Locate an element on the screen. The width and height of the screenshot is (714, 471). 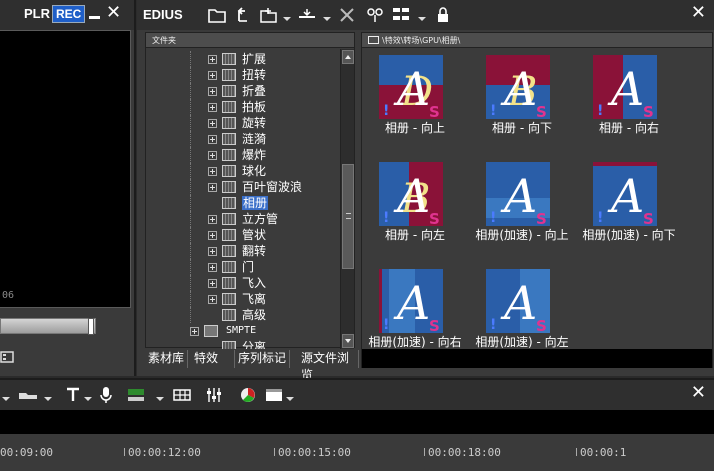
collapse-icon is located at coordinates (194, 331).